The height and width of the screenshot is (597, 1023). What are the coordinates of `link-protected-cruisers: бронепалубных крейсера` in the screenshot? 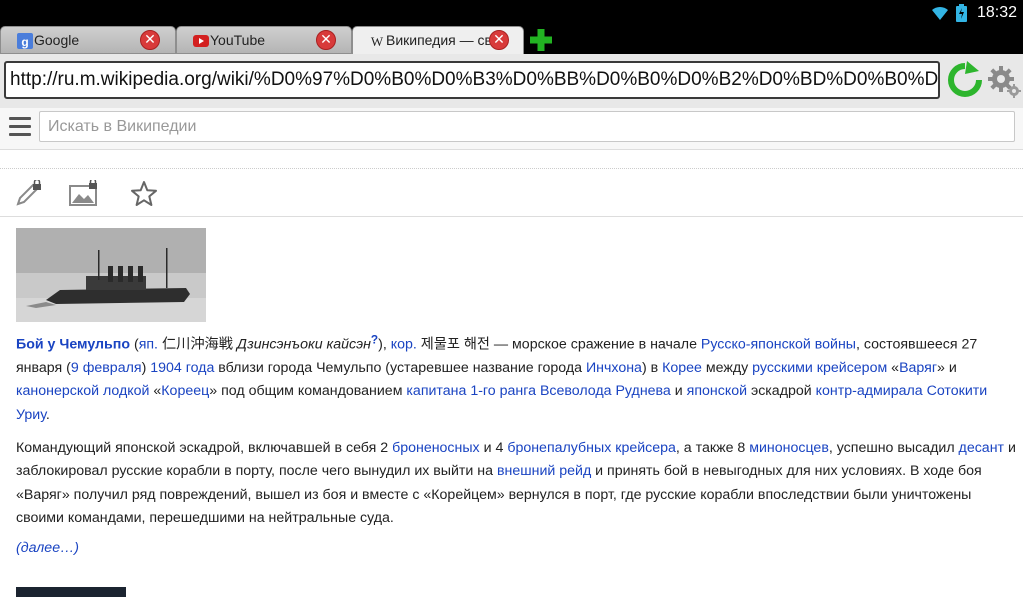 It's located at (591, 448).